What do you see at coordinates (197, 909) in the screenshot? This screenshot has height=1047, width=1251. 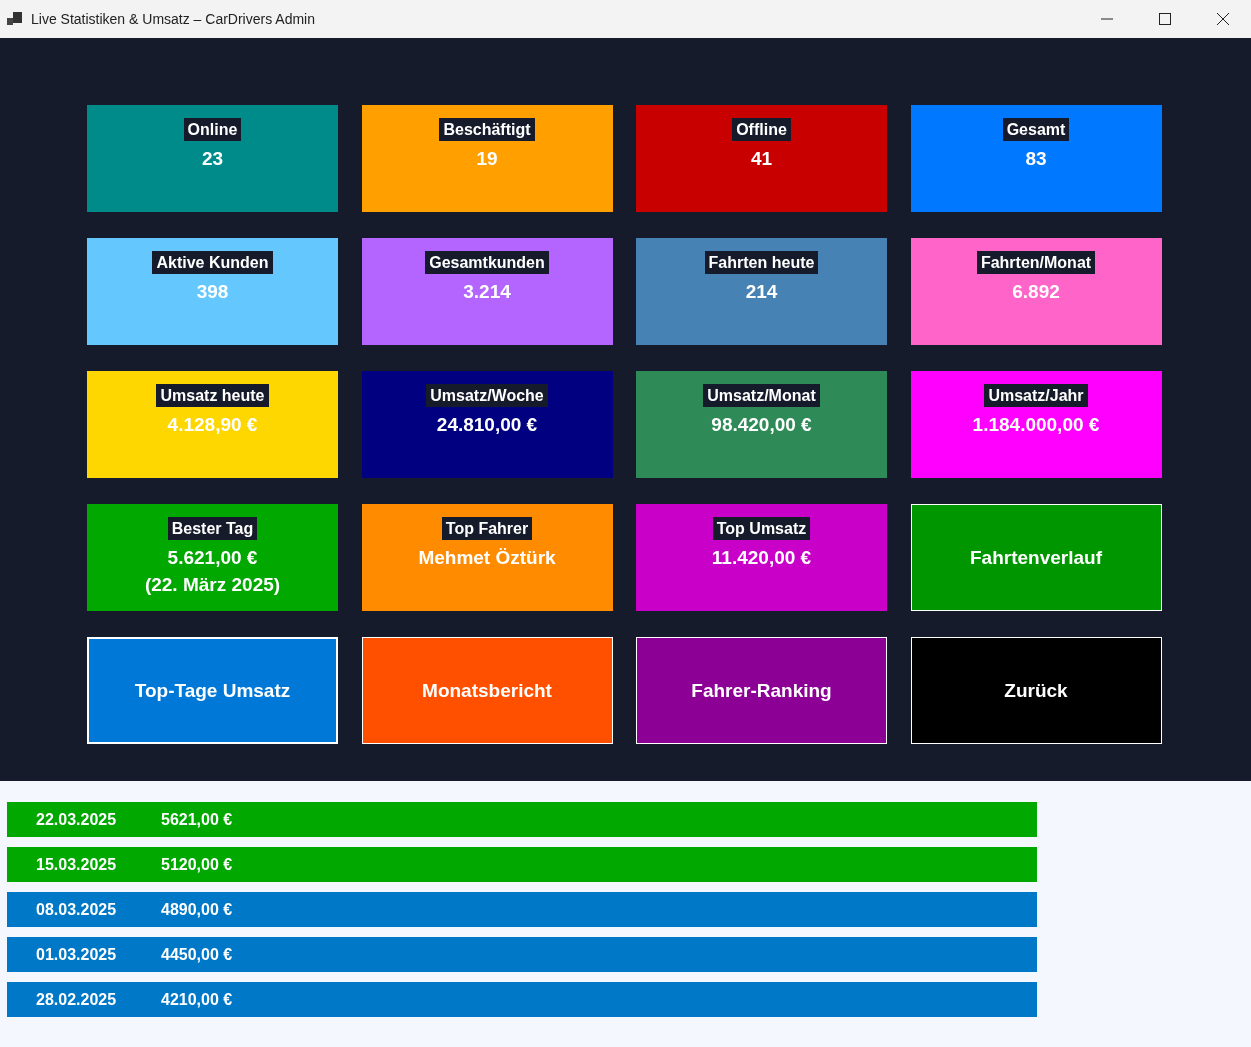 I see `day-amount: 4890,00 €` at bounding box center [197, 909].